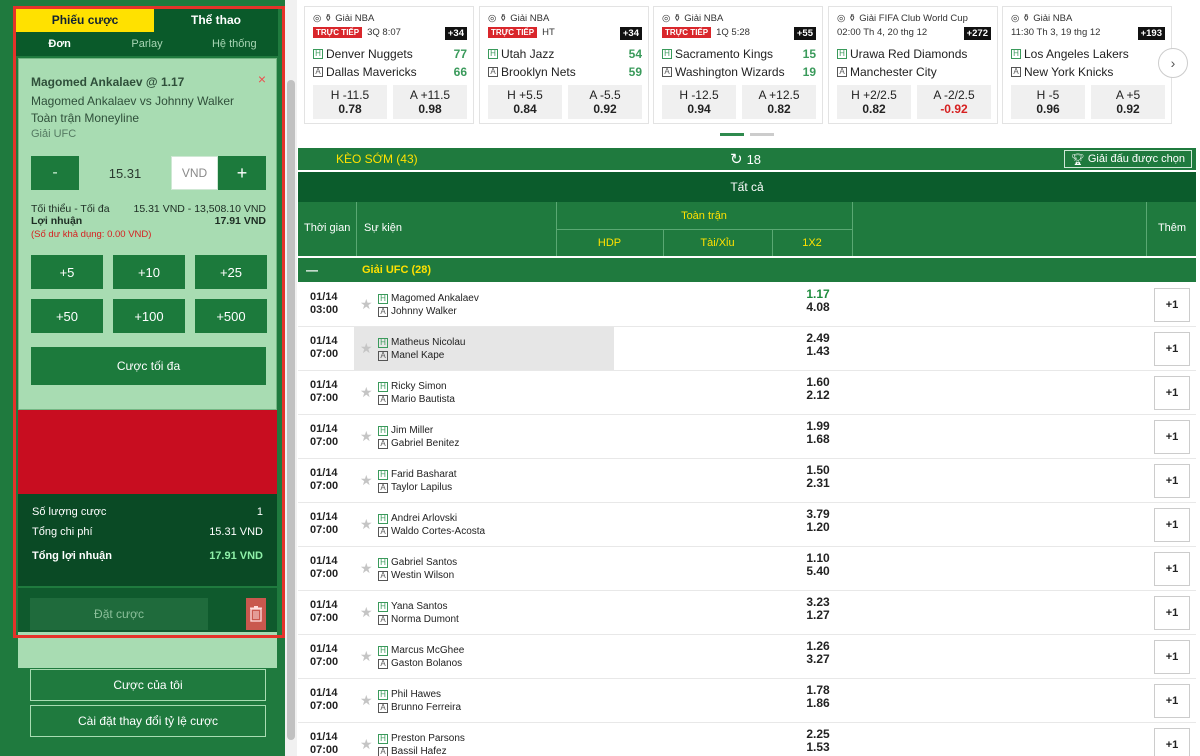 The width and height of the screenshot is (1200, 756). Describe the element at coordinates (521, 32) in the screenshot. I see `match-status-row: TRỰC TIẾP HT` at that location.